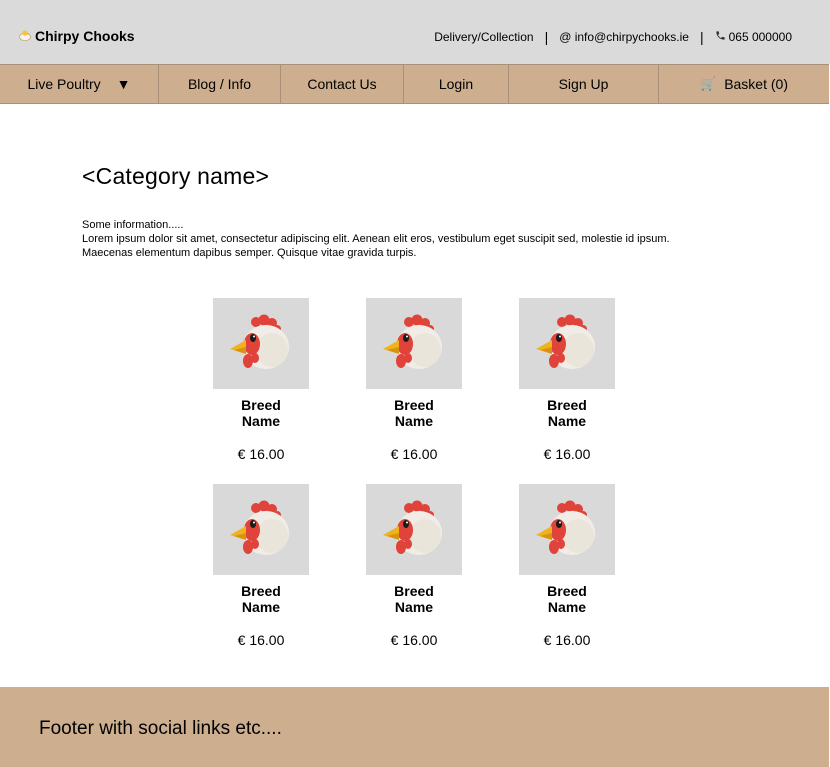  I want to click on chick-logo-icon, so click(25, 35).